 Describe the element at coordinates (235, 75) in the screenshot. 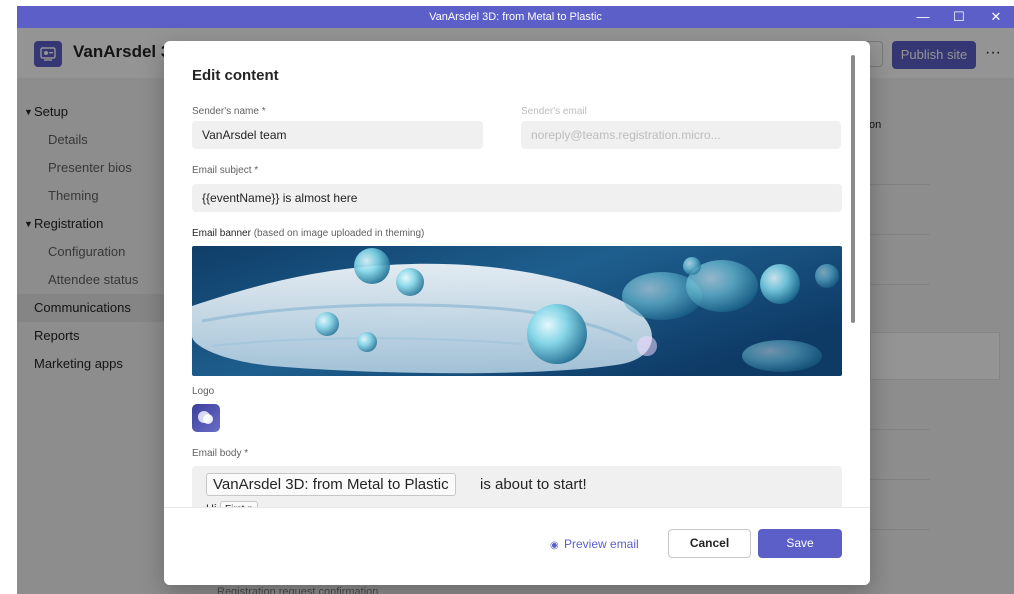

I see `dialog-title: Edit content` at that location.